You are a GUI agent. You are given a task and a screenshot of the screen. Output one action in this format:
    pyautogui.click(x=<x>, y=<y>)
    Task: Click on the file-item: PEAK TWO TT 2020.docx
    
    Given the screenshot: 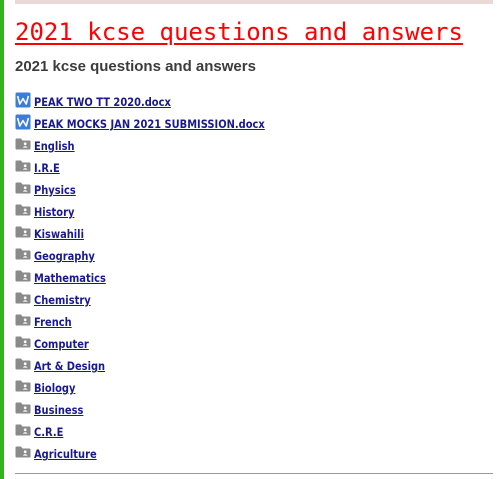 What is the action you would take?
    pyautogui.click(x=158, y=101)
    